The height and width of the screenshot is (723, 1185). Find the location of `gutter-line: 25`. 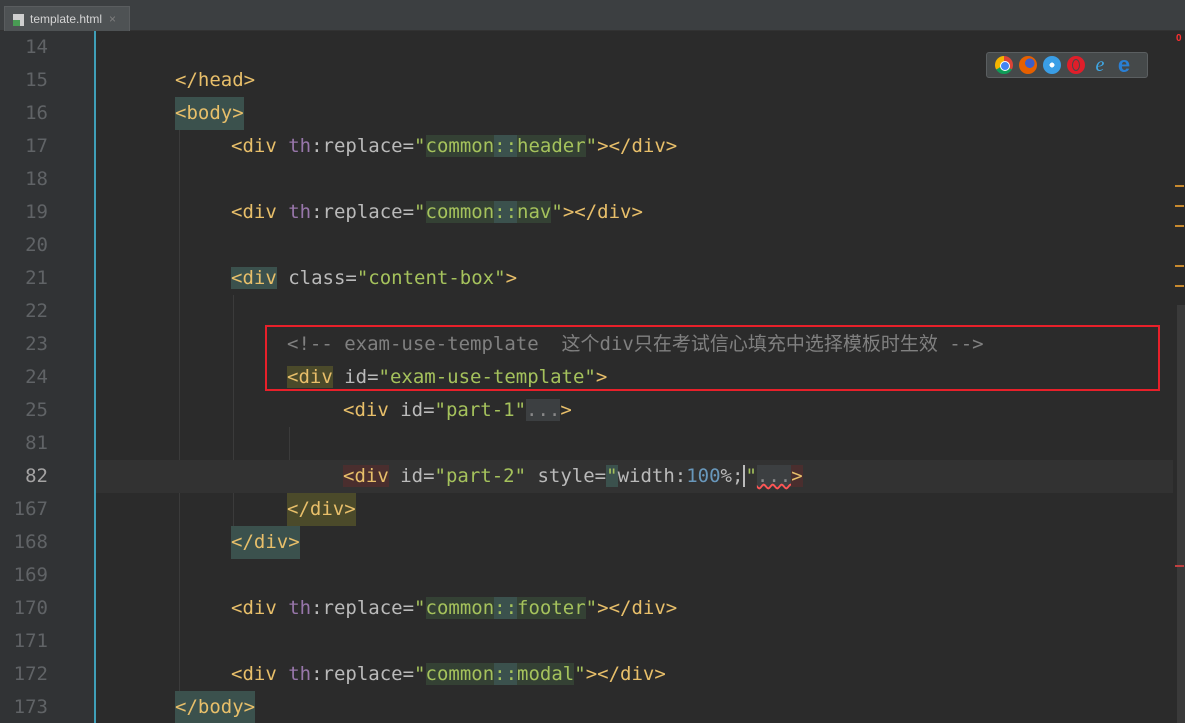

gutter-line: 25 is located at coordinates (47, 410).